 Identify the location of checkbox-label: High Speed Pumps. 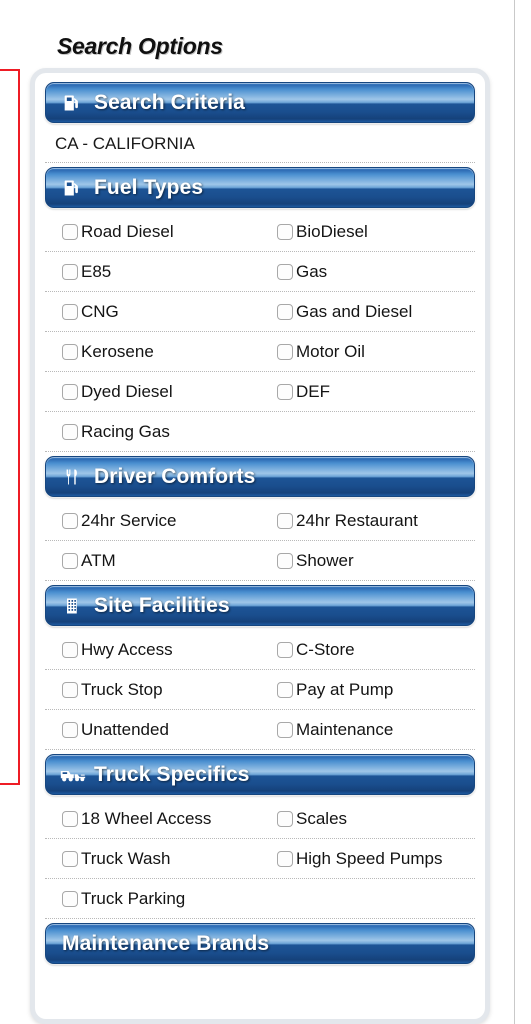
(369, 858).